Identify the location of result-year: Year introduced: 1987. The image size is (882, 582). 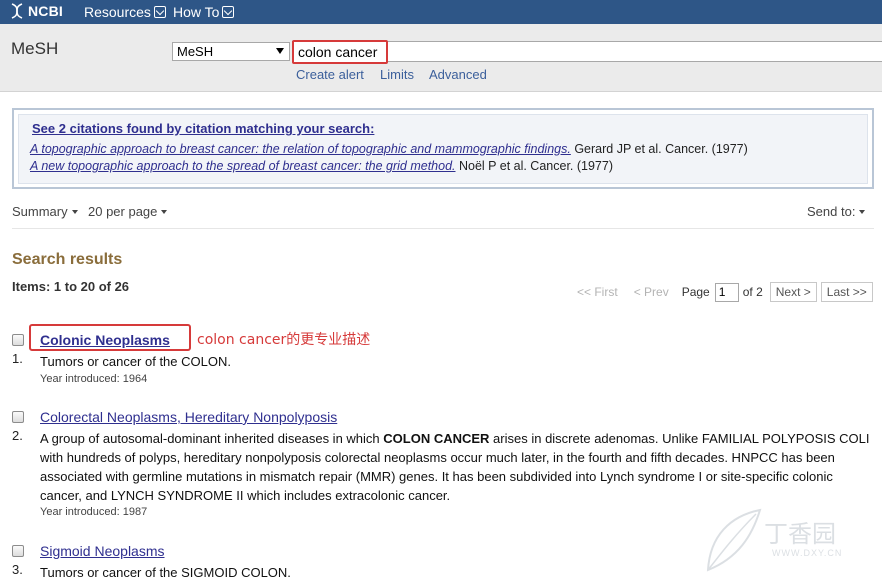
(94, 512).